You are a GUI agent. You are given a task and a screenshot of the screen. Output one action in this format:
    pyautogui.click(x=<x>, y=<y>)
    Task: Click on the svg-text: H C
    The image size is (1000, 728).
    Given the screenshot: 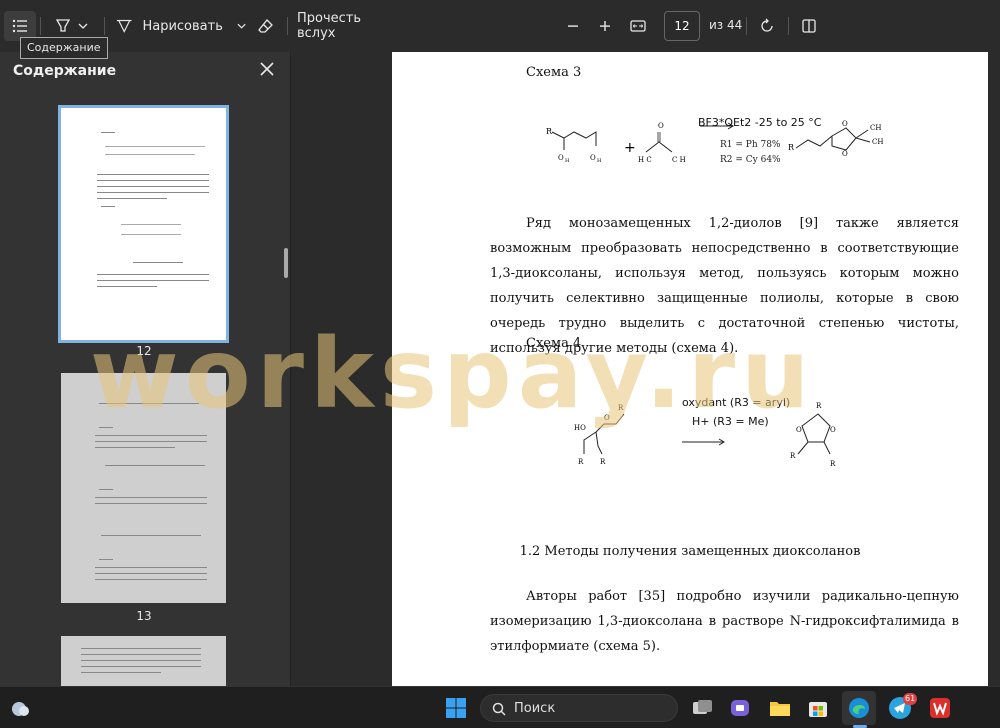 What is the action you would take?
    pyautogui.click(x=645, y=160)
    